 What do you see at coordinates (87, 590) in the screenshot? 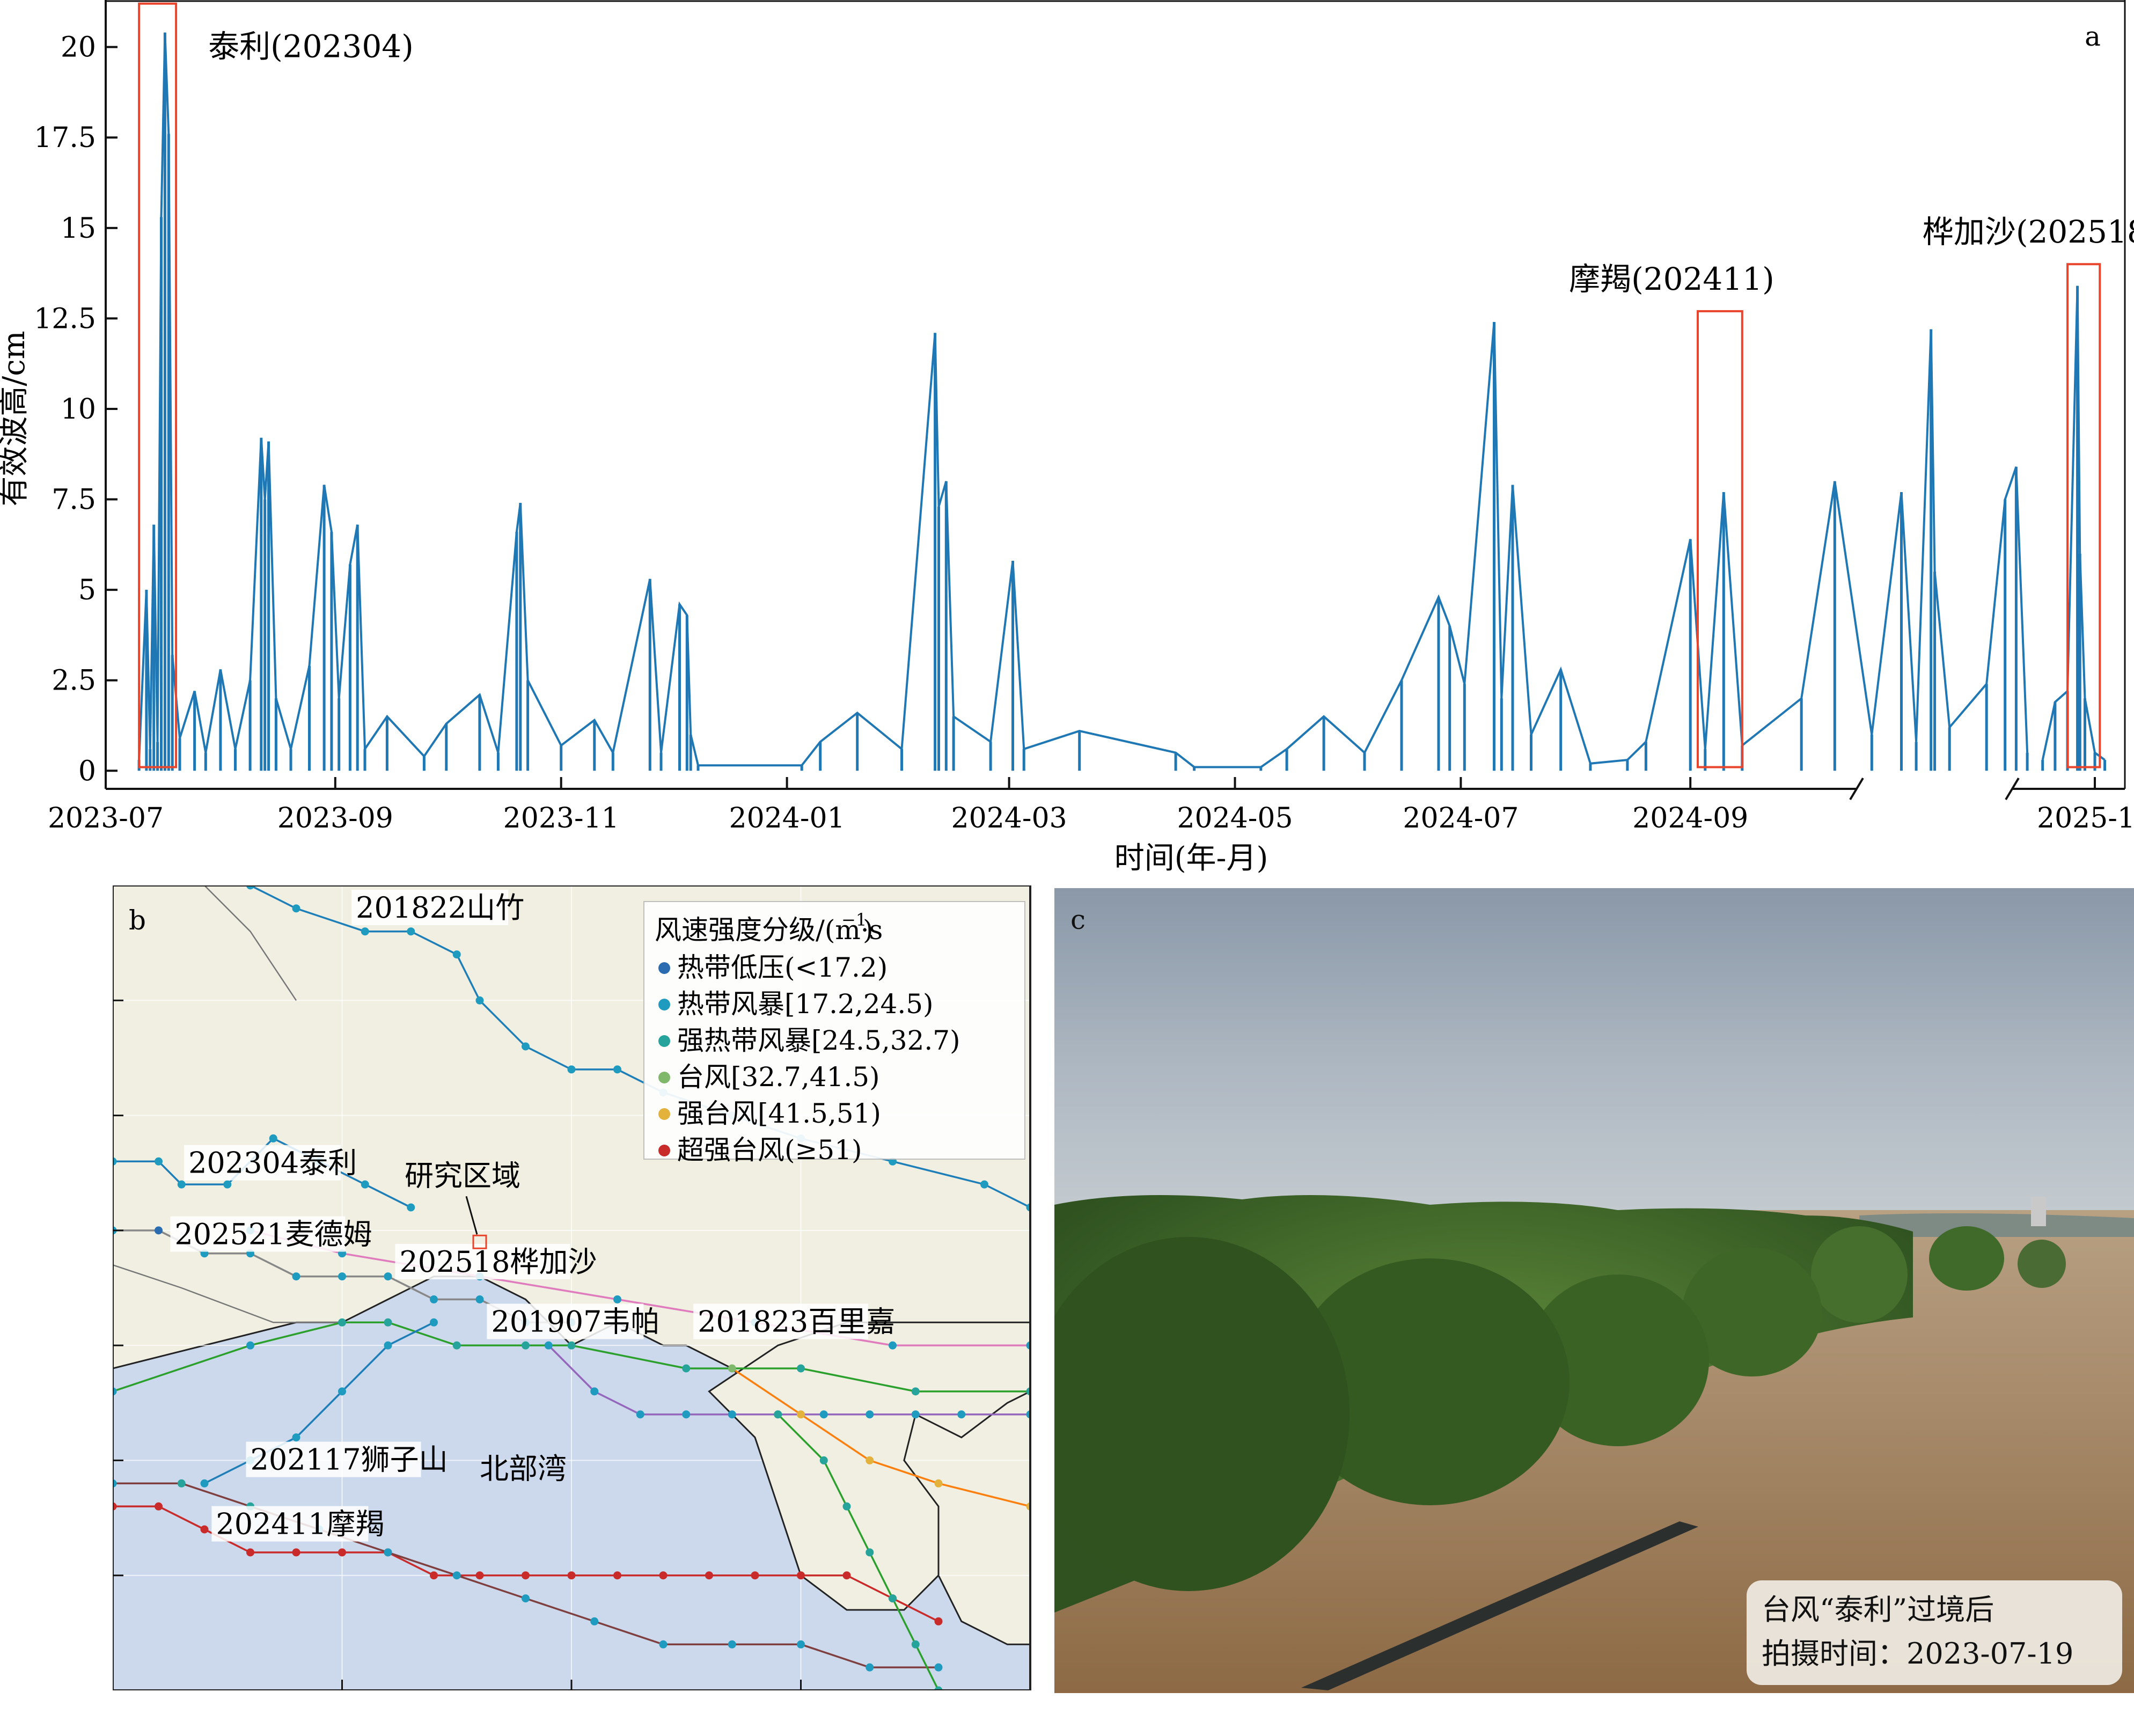
I see `y-tick-label: 5` at bounding box center [87, 590].